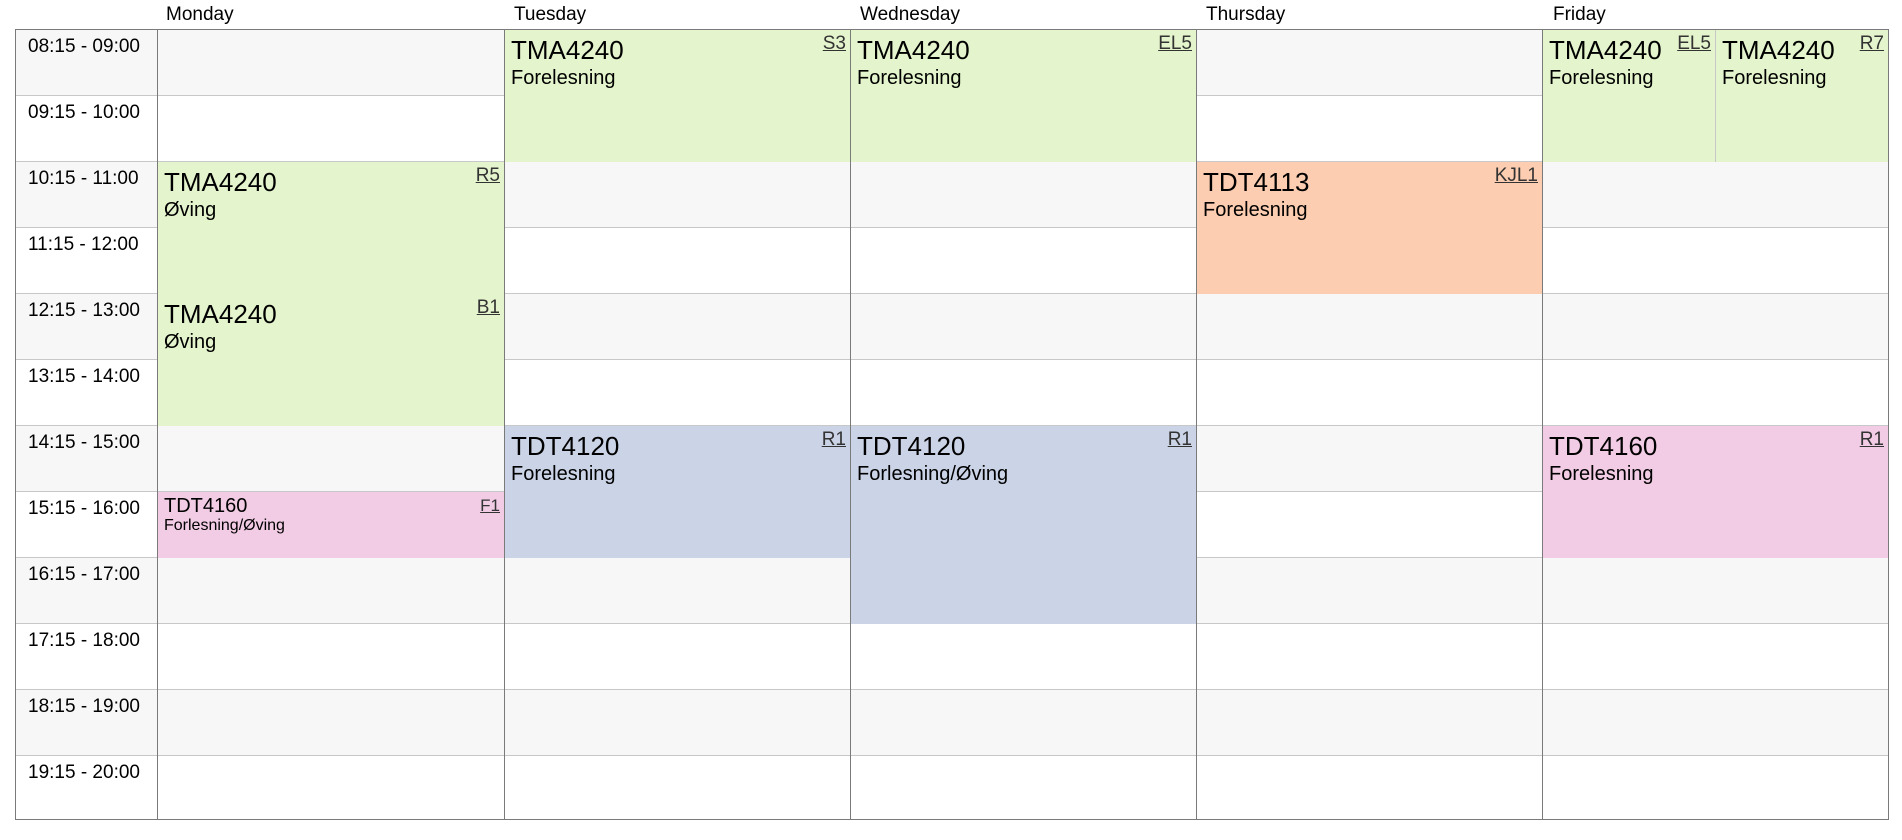  I want to click on time-label: 09:15 - 10:00, so click(84, 112).